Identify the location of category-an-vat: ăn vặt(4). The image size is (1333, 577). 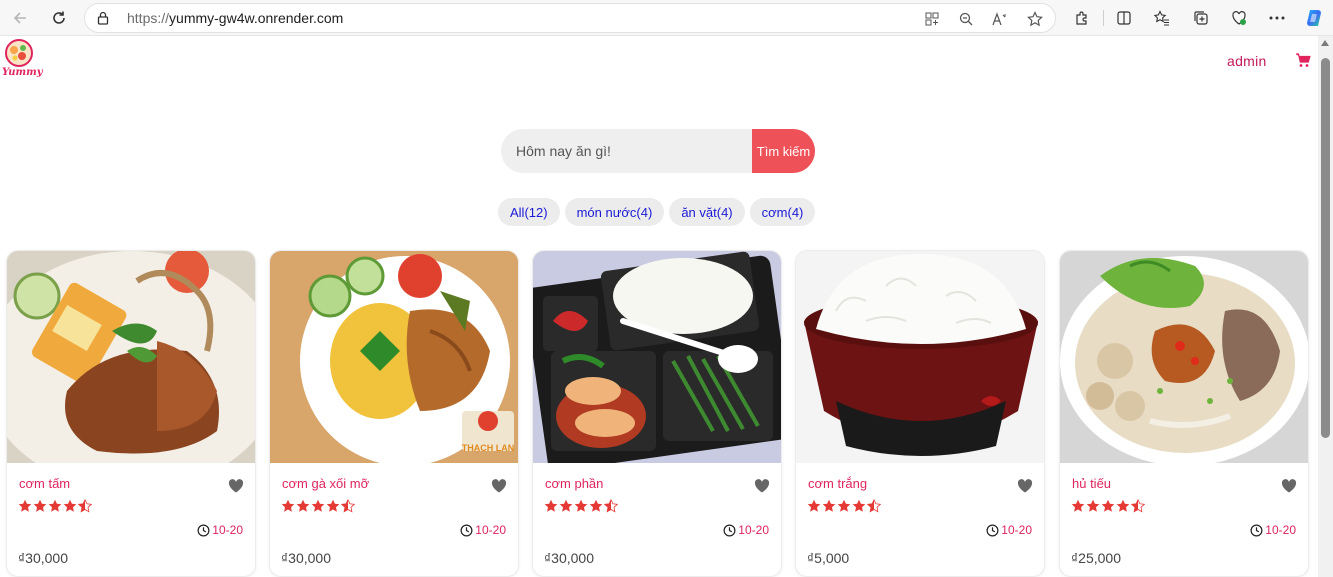
(707, 212).